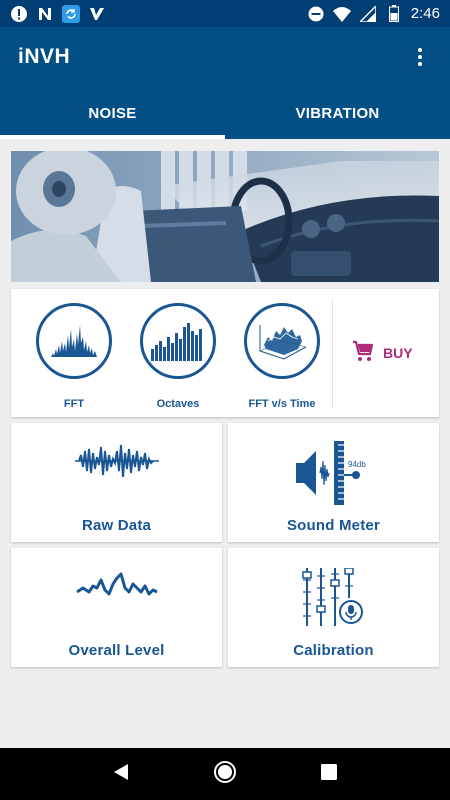 This screenshot has width=450, height=800. I want to click on sound-meter-icon: 94db, so click(333, 473).